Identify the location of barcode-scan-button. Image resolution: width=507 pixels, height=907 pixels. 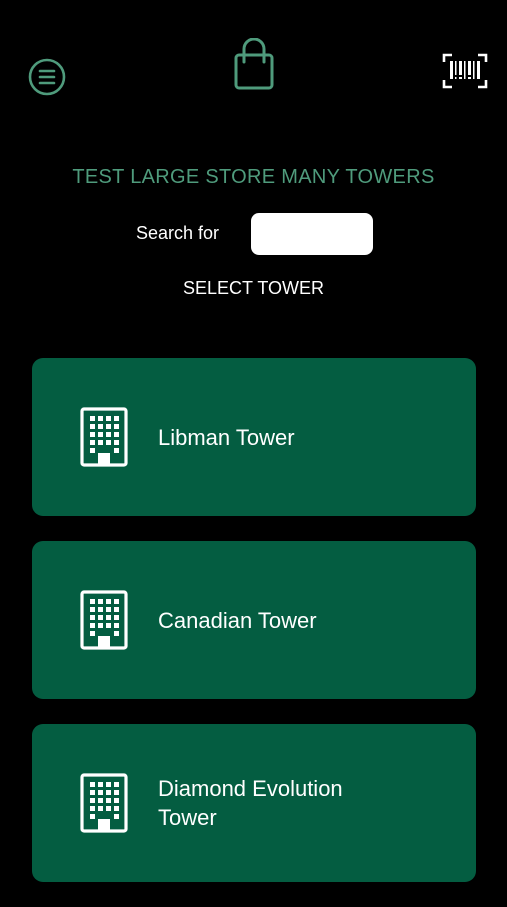
(465, 71).